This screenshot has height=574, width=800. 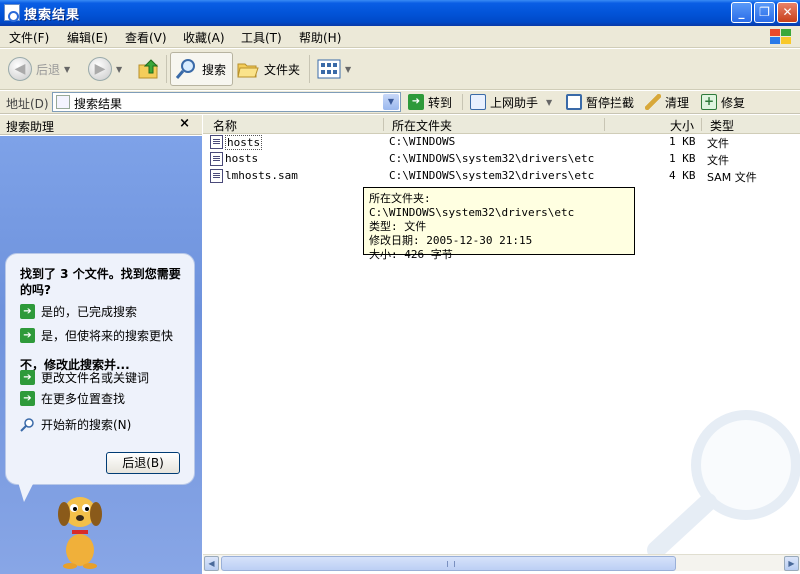 What do you see at coordinates (27, 104) in the screenshot?
I see `address-label: 地址(D)` at bounding box center [27, 104].